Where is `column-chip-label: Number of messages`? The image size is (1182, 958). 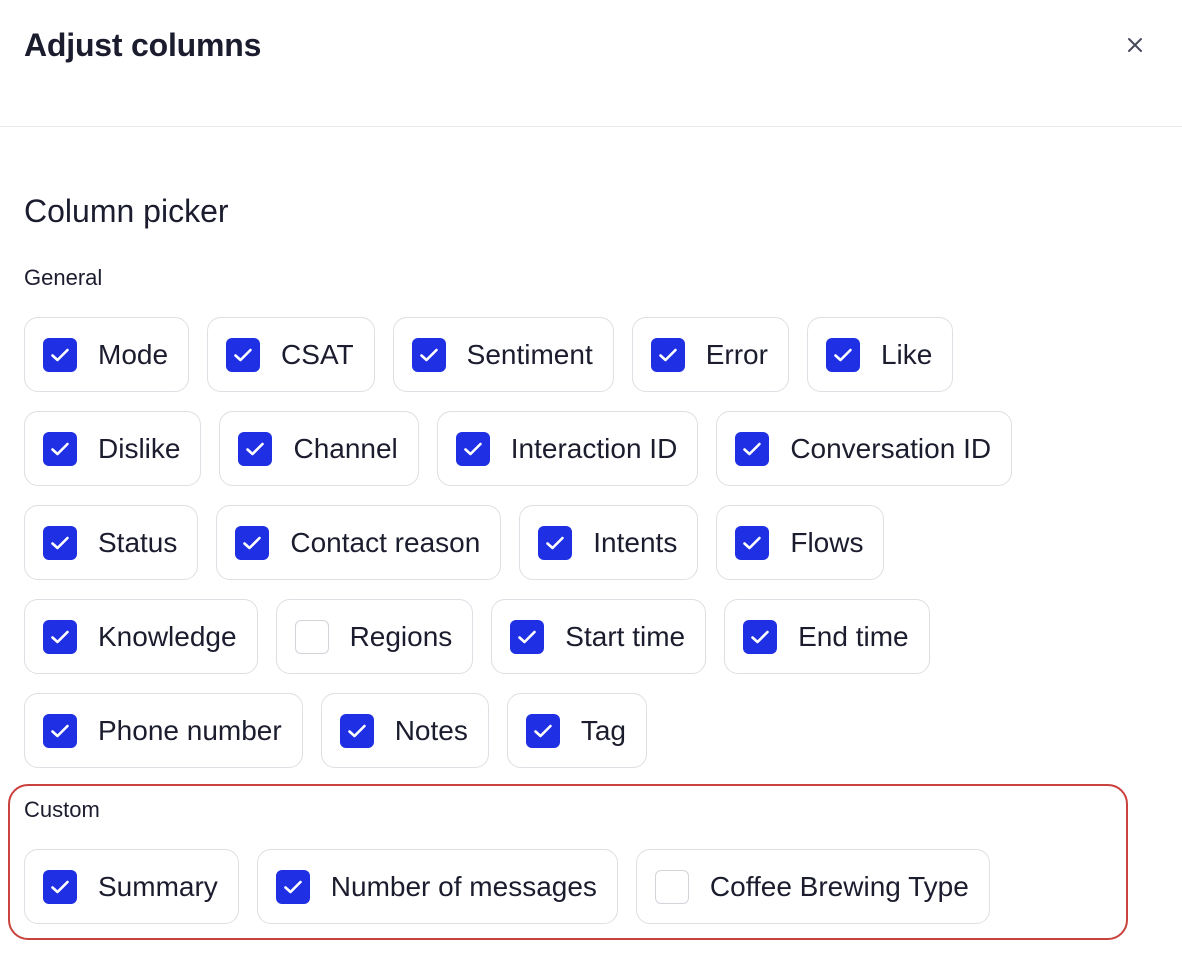 column-chip-label: Number of messages is located at coordinates (463, 886).